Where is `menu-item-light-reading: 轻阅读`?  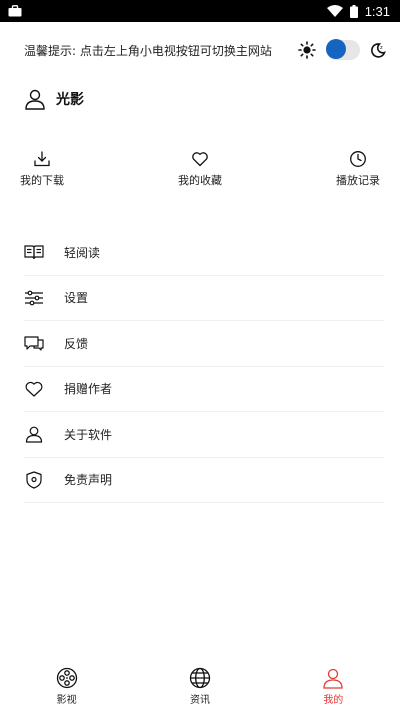
menu-item-light-reading: 轻阅读 is located at coordinates (204, 253).